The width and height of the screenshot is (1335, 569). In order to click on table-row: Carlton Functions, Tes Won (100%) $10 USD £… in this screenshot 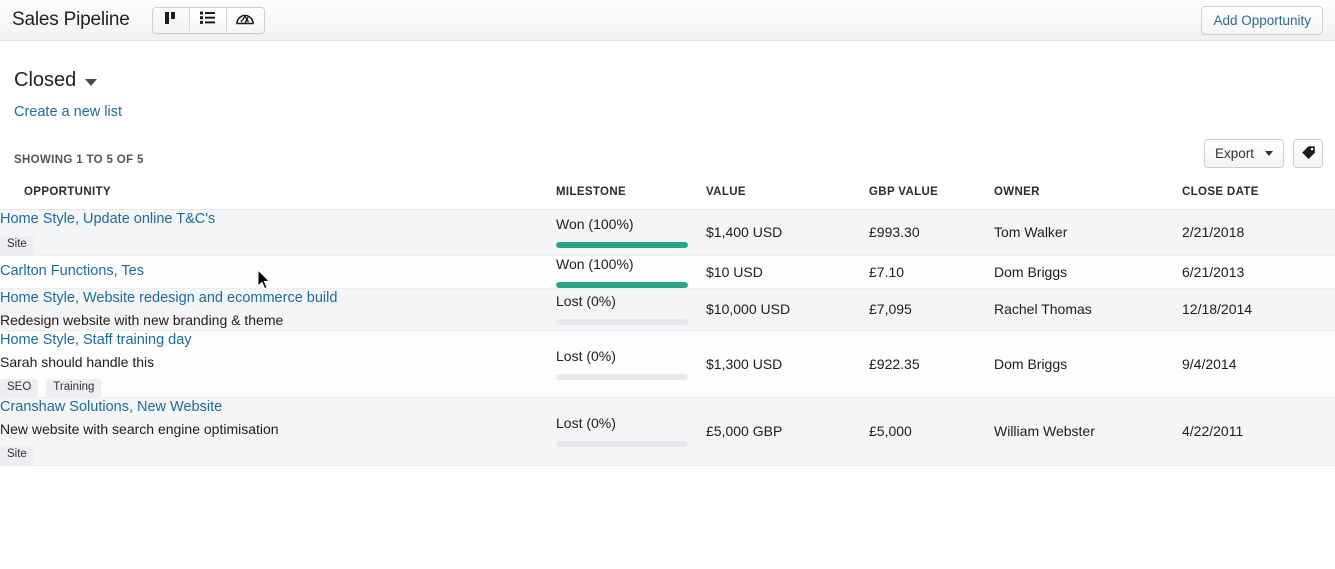, I will do `click(667, 272)`.